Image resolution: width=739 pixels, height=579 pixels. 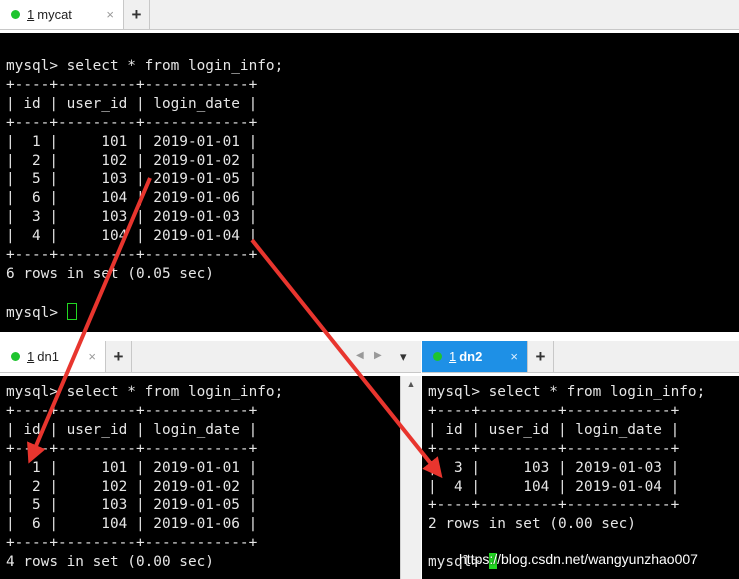 I want to click on watermark: https://blog.csdn.net/wangyunzhao007, so click(x=578, y=559).